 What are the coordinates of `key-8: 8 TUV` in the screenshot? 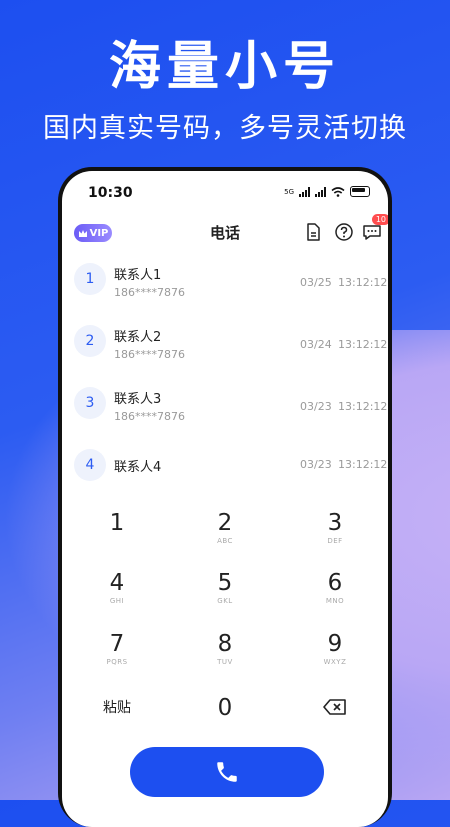 It's located at (225, 656).